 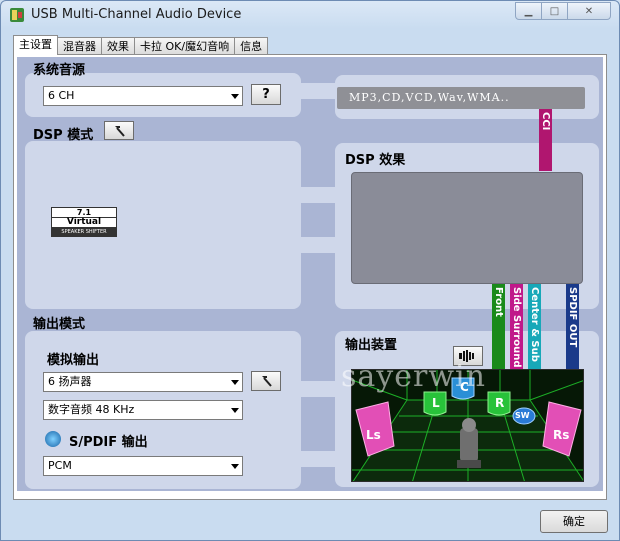 I want to click on close-button: ✕, so click(x=589, y=11).